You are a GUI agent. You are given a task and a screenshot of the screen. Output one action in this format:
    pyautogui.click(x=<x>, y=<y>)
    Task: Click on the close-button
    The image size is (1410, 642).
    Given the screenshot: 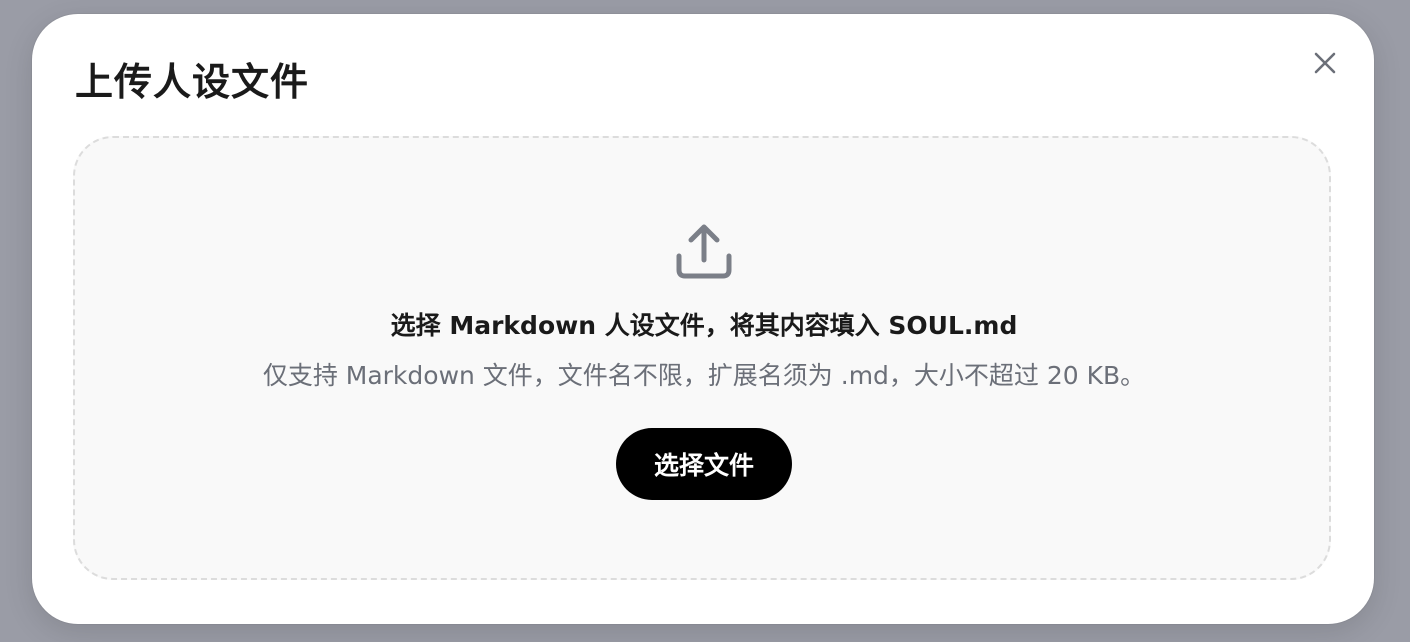 What is the action you would take?
    pyautogui.click(x=1325, y=63)
    